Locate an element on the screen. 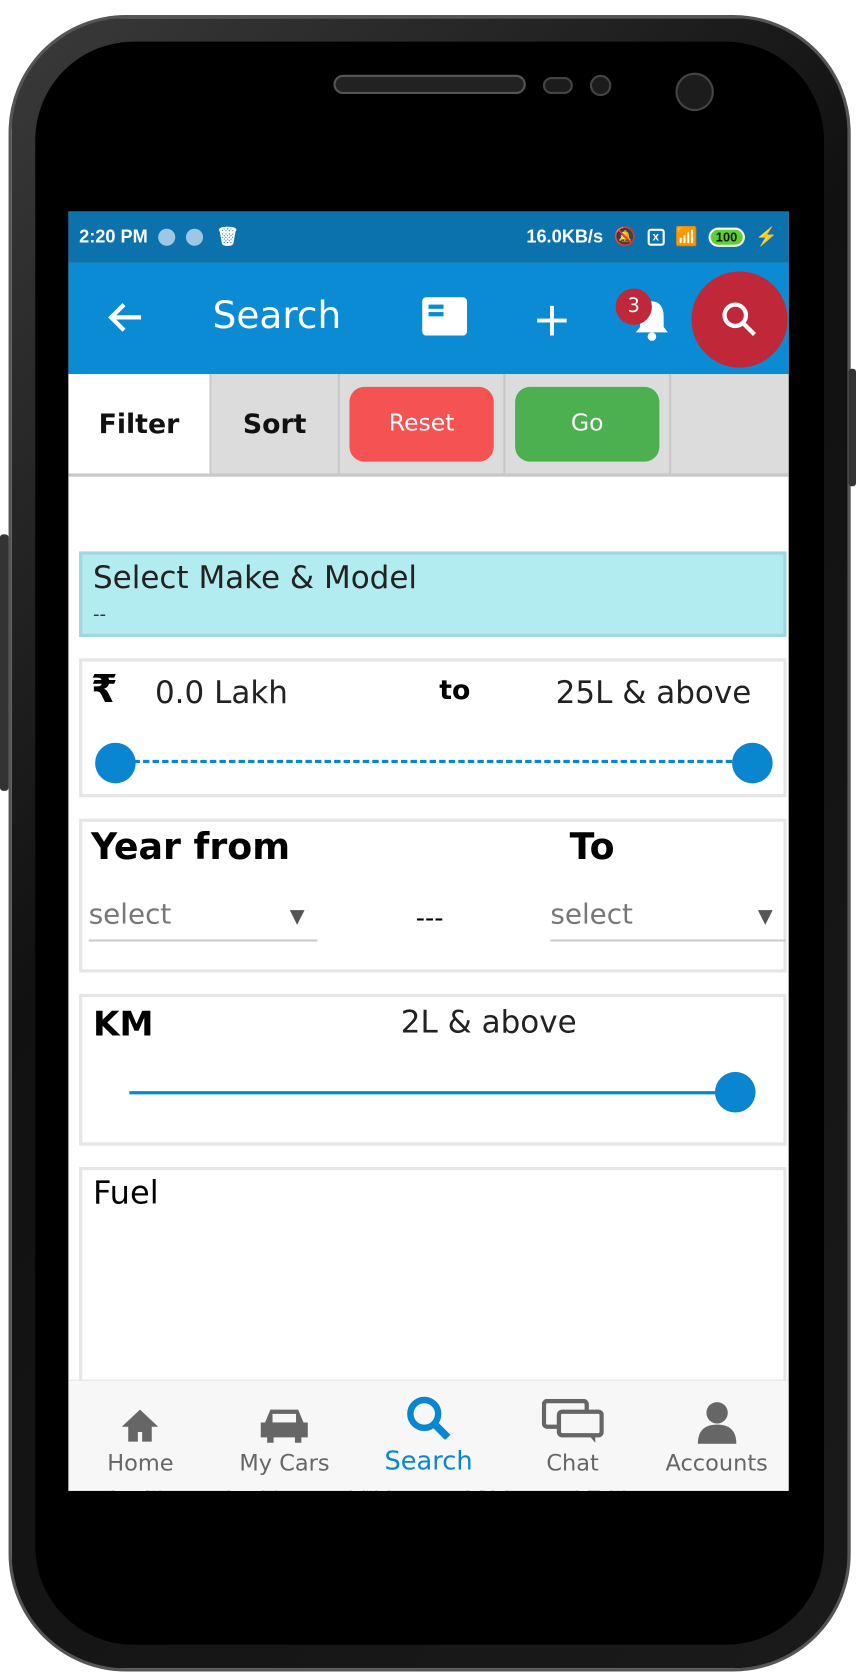  year-from-label: Year from is located at coordinates (190, 847).